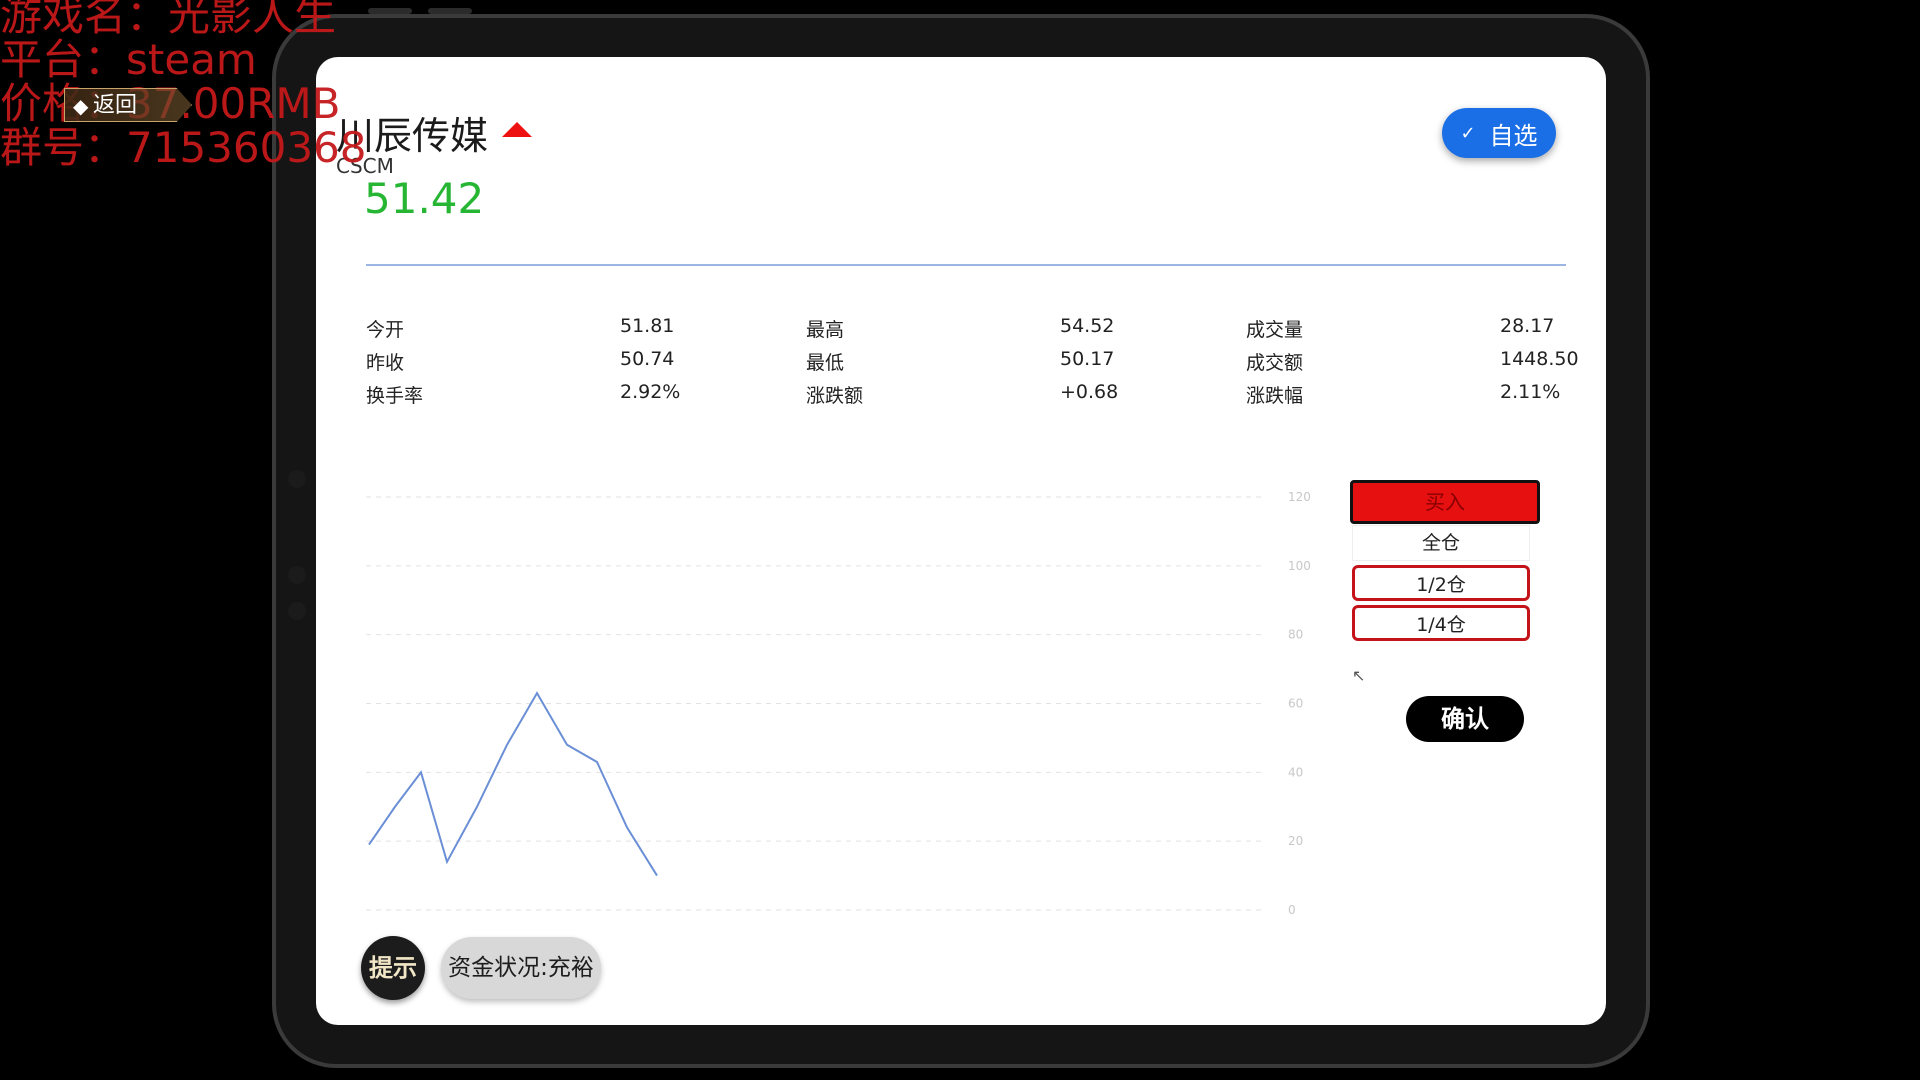 The width and height of the screenshot is (1920, 1080). What do you see at coordinates (424, 198) in the screenshot?
I see `stock-price: 51.42` at bounding box center [424, 198].